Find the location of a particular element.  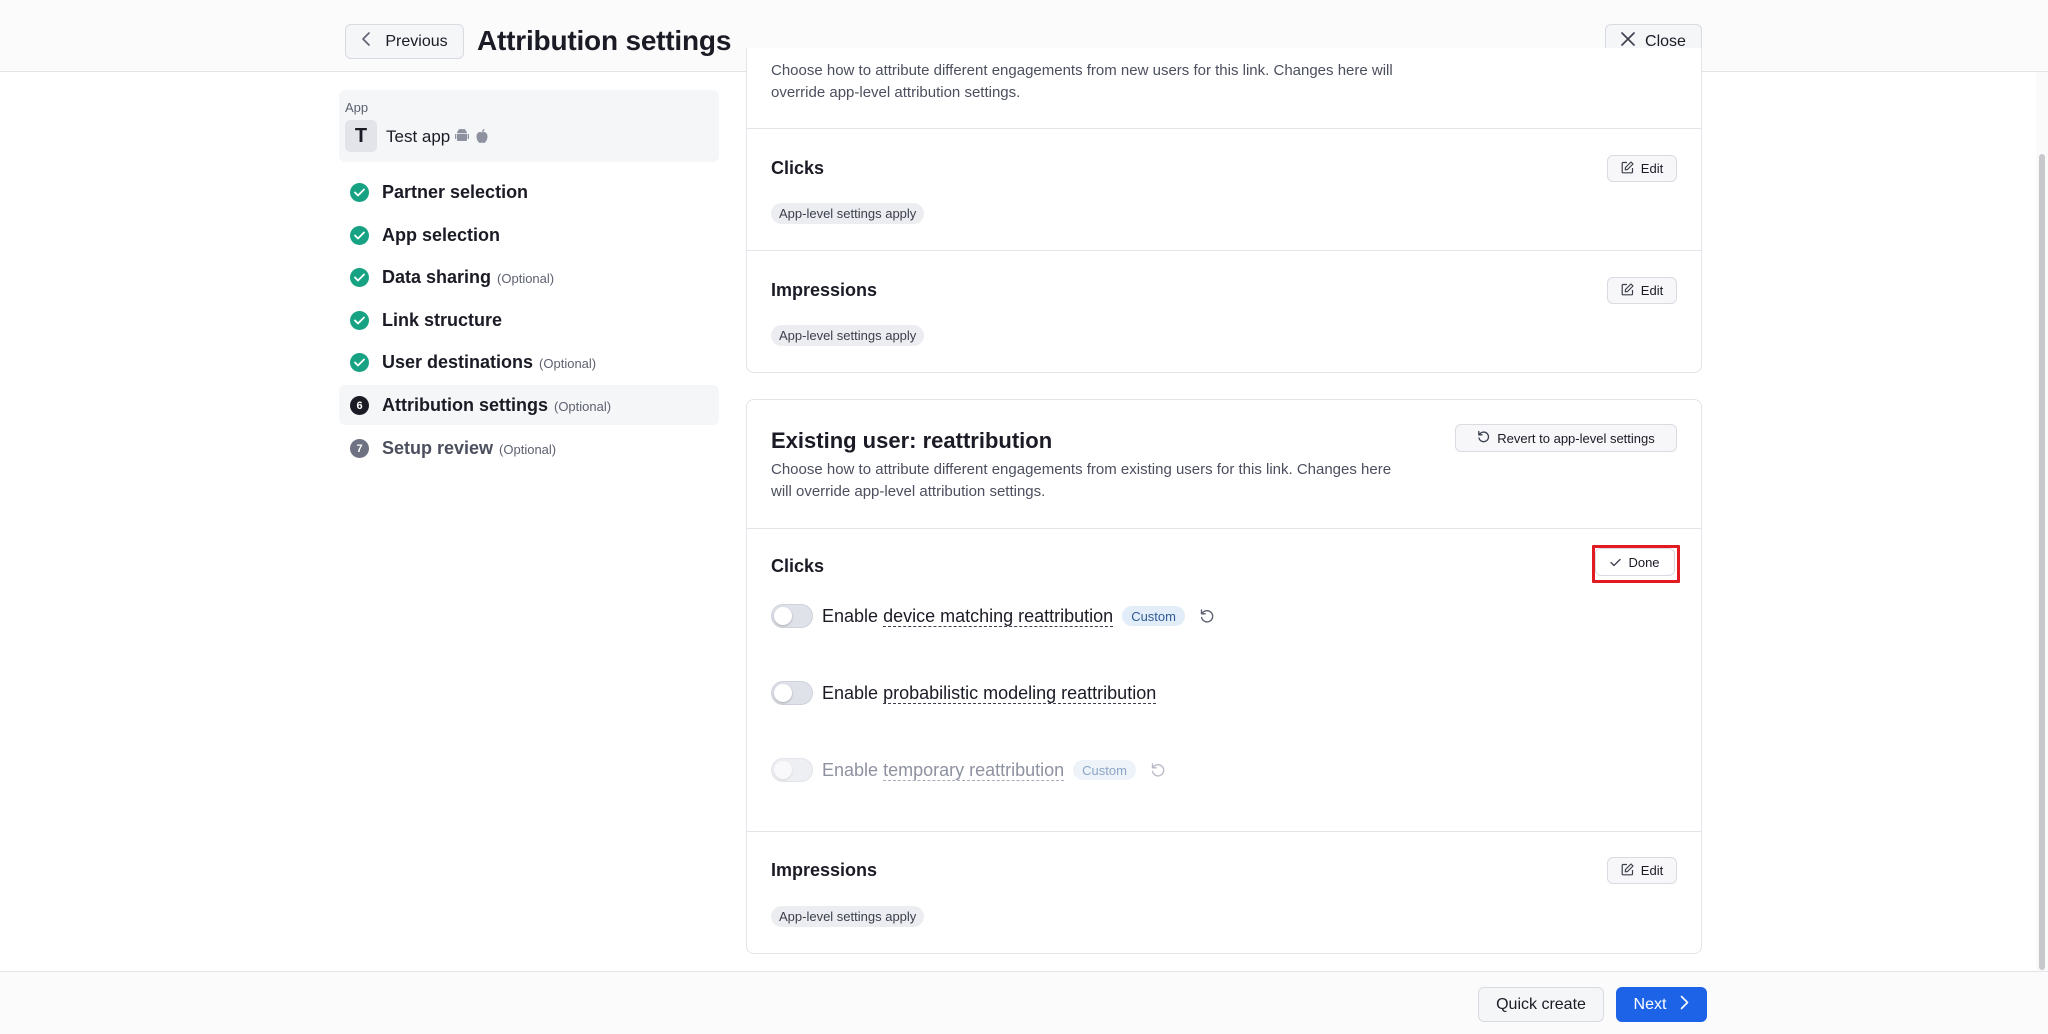

step-label: Setup review is located at coordinates (438, 448).